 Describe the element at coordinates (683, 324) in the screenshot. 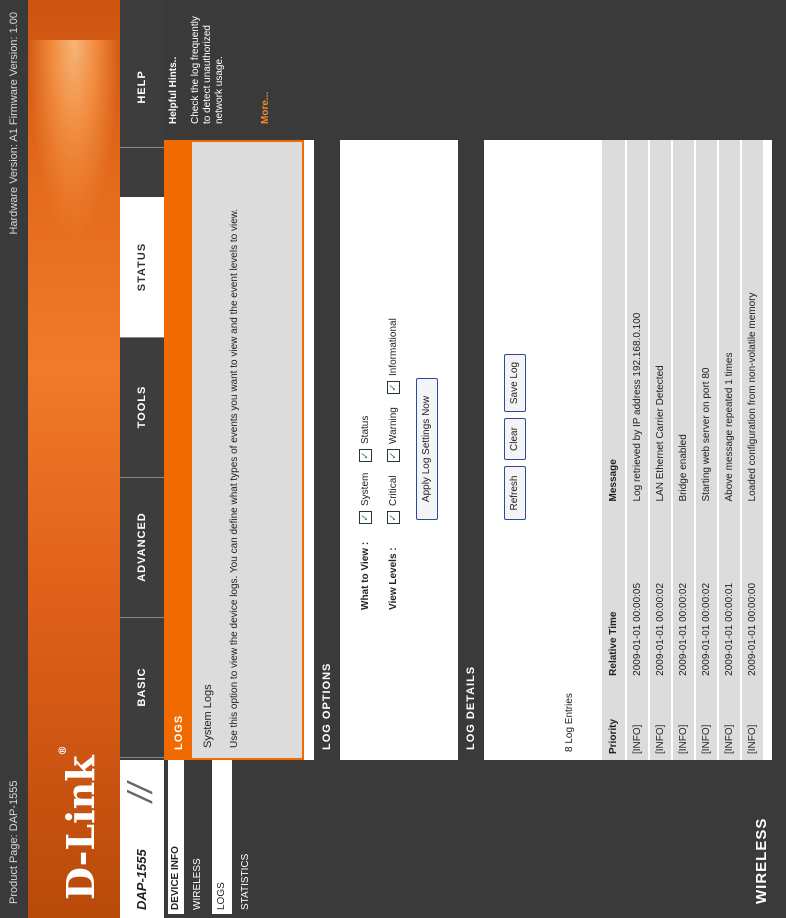

I see `cell-message: Bridge enabled` at that location.